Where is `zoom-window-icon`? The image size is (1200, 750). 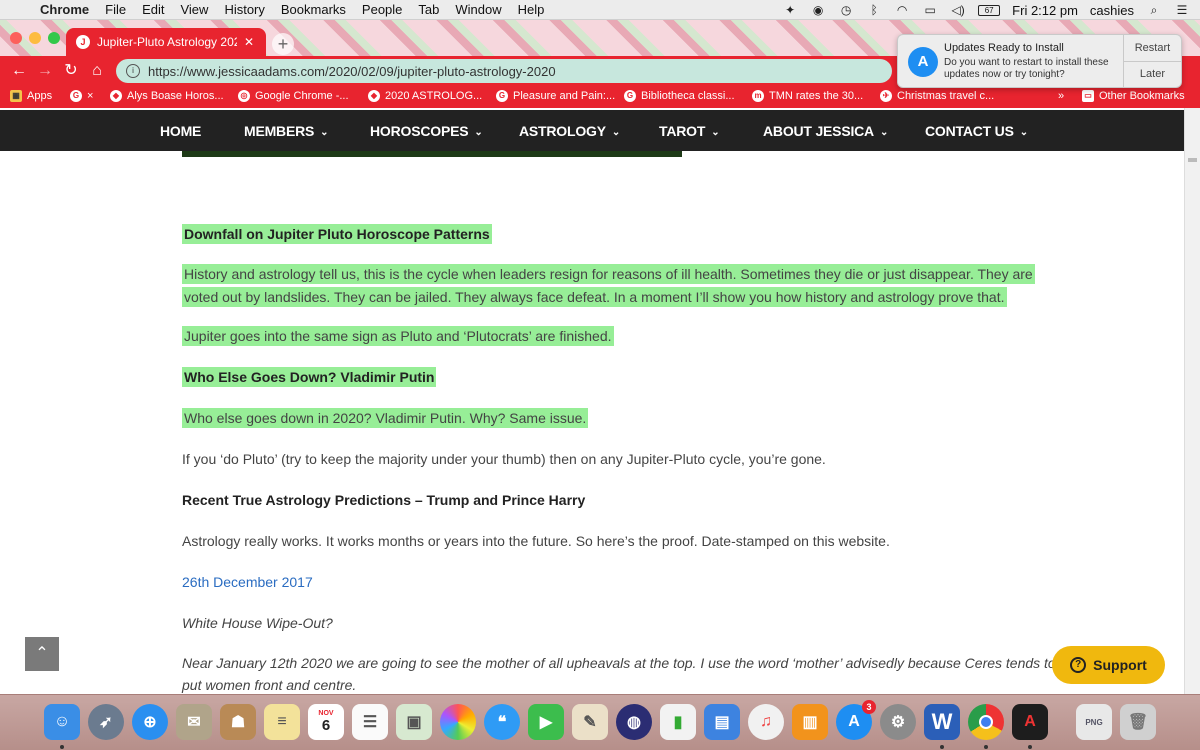 zoom-window-icon is located at coordinates (54, 38).